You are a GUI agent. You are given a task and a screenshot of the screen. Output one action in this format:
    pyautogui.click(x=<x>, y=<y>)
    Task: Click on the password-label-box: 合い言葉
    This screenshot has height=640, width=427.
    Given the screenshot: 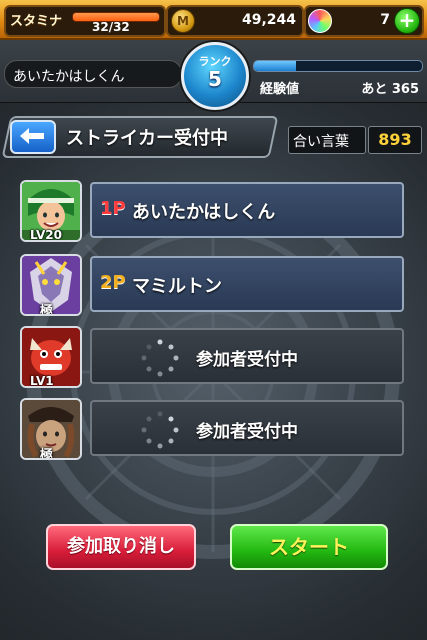 What is the action you would take?
    pyautogui.click(x=327, y=140)
    